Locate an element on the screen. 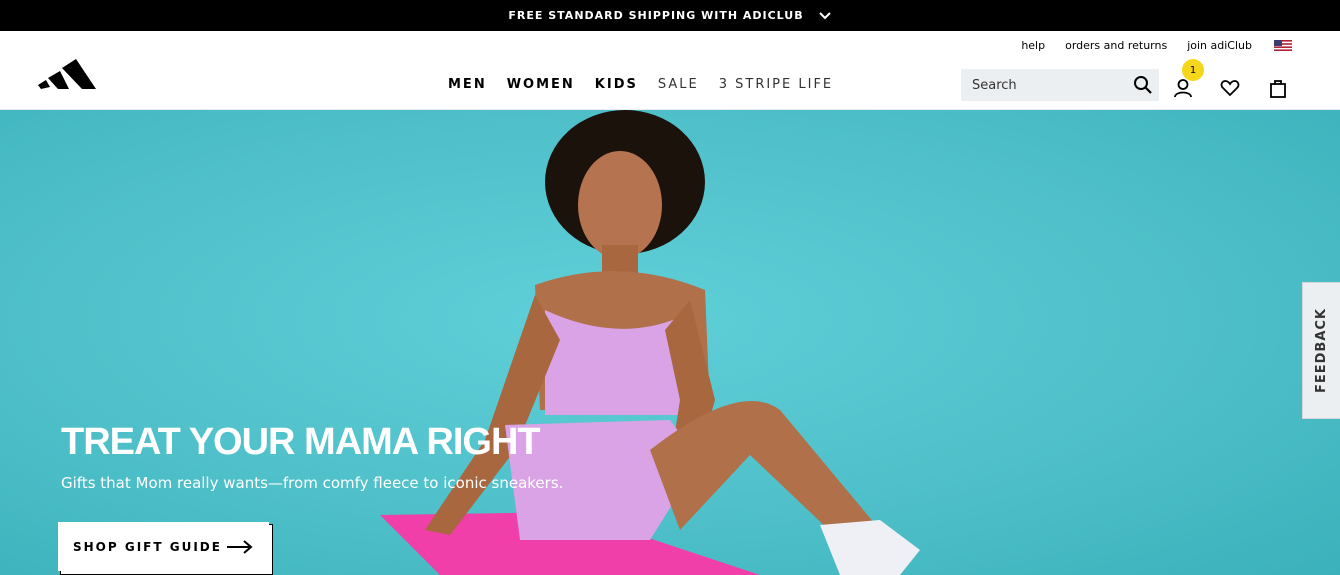 The image size is (1340, 575). utility-links: help orders and returns join adiClub is located at coordinates (1146, 45).